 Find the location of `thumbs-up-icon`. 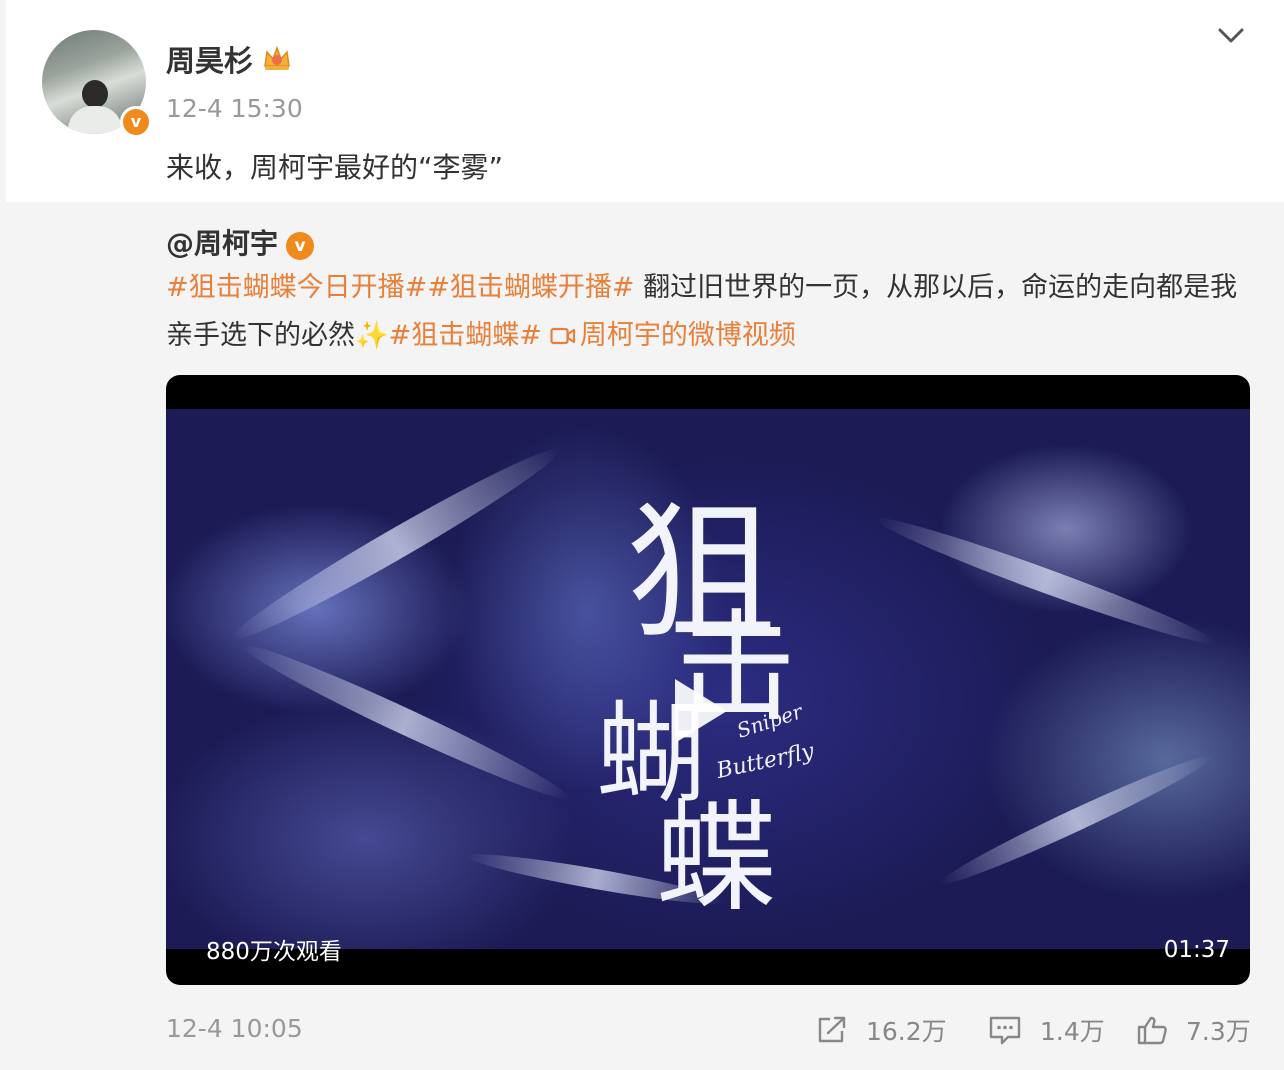

thumbs-up-icon is located at coordinates (1152, 1030).